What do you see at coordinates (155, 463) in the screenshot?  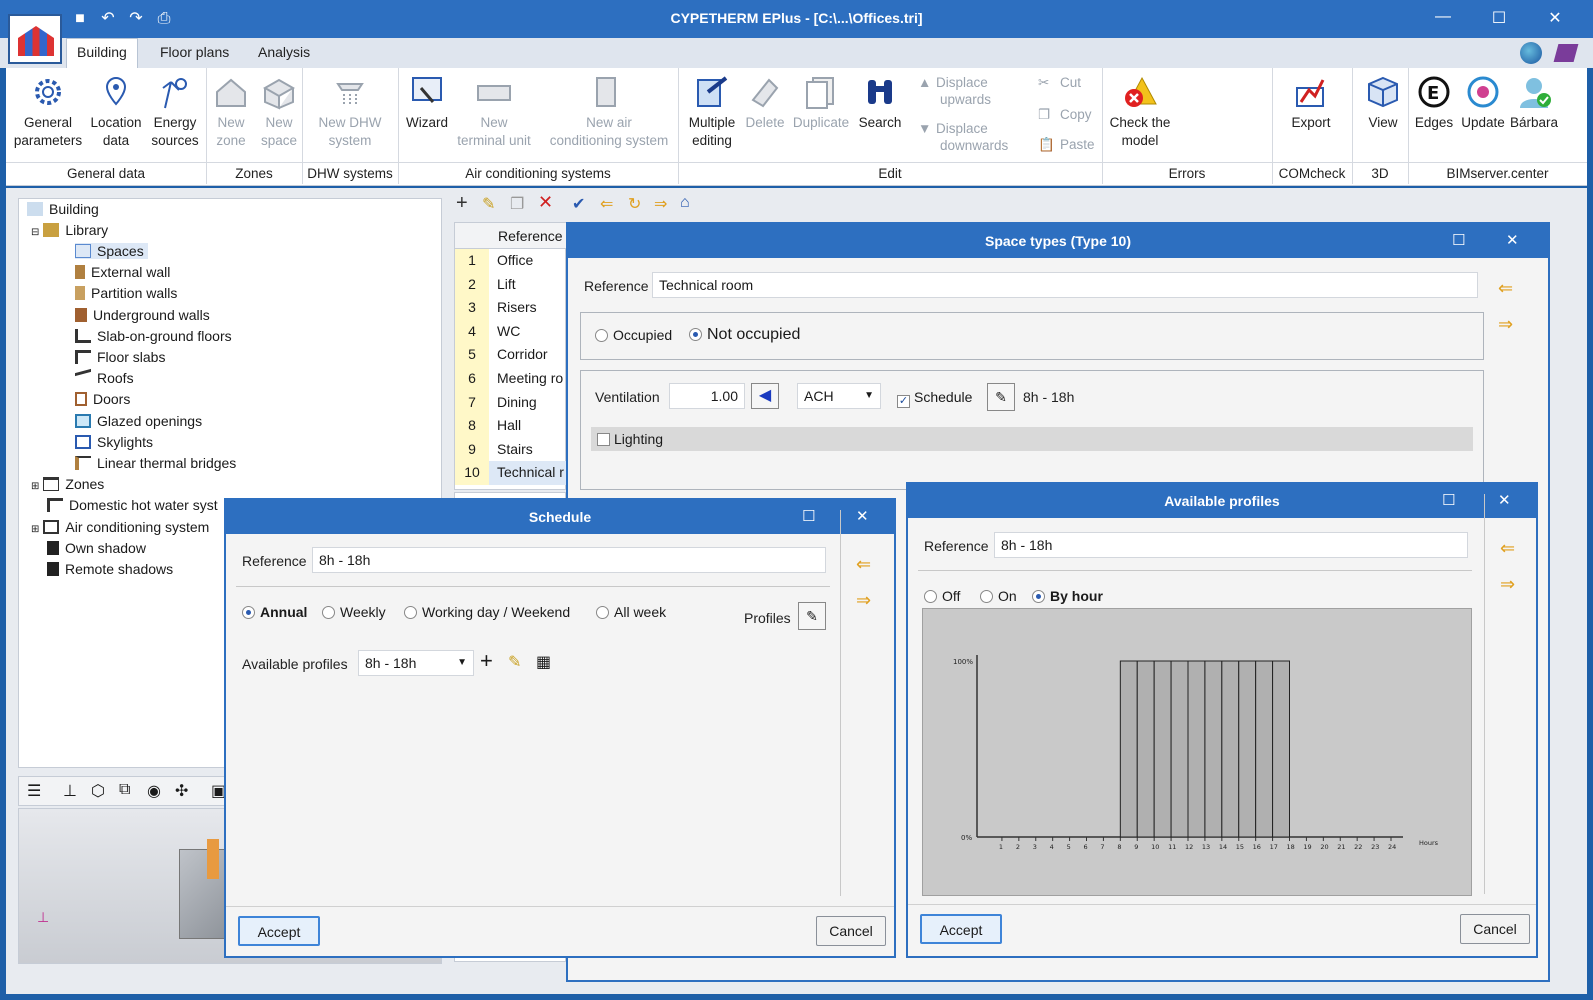 I see `tree-item-thermal-bridges: Linear thermal bridges` at bounding box center [155, 463].